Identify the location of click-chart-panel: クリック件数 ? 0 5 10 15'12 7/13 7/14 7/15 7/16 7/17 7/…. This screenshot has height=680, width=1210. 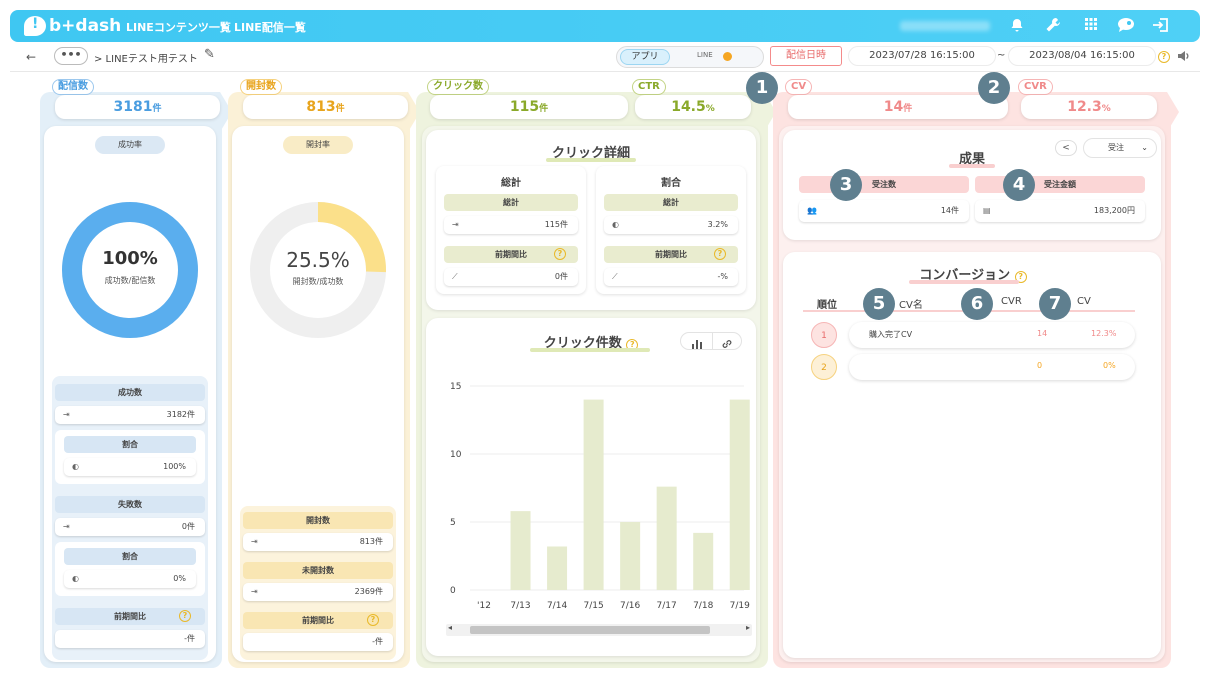
(591, 487).